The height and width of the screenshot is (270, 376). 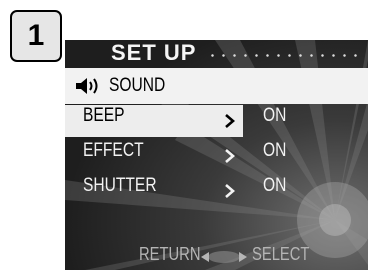 I want to click on menu-item-shutter: SHUTTER ON, so click(x=216, y=191).